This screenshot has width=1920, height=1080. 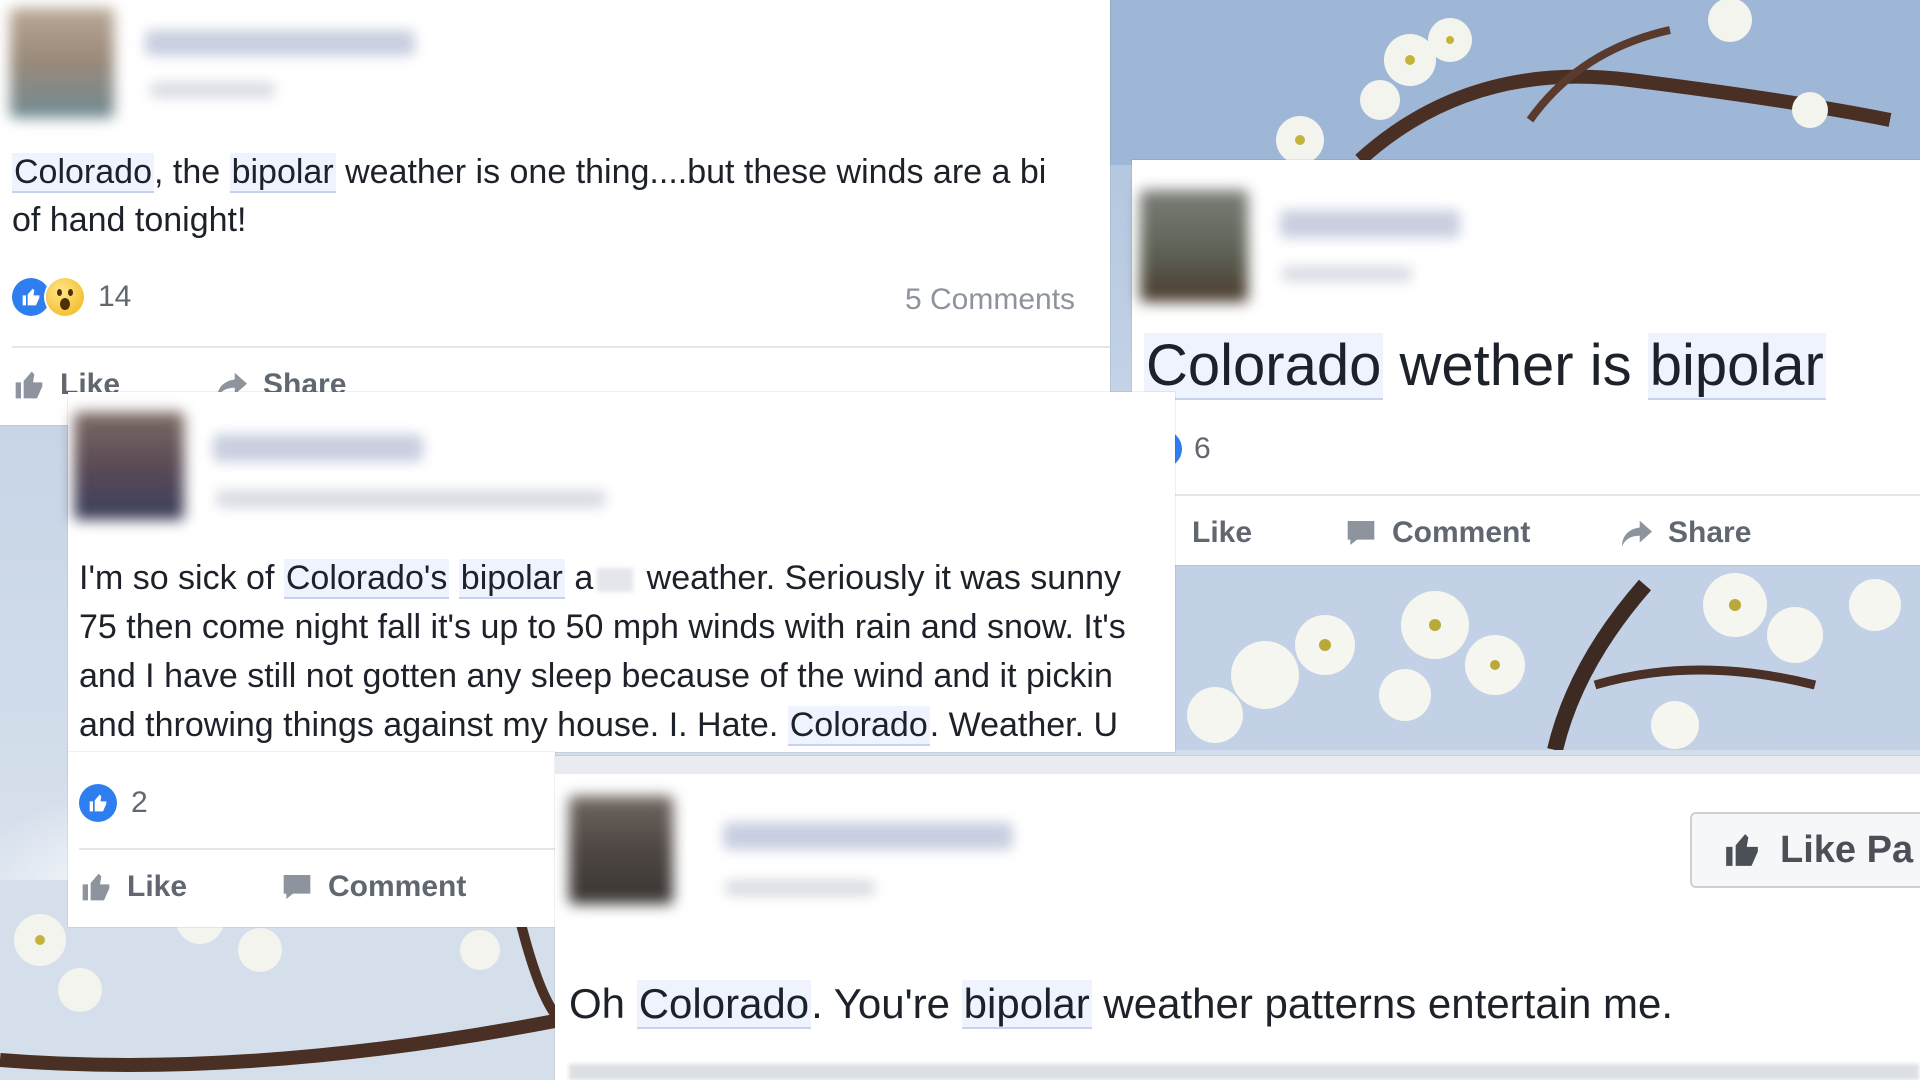 I want to click on blossom-photo-right-middle, so click(x=1547, y=657).